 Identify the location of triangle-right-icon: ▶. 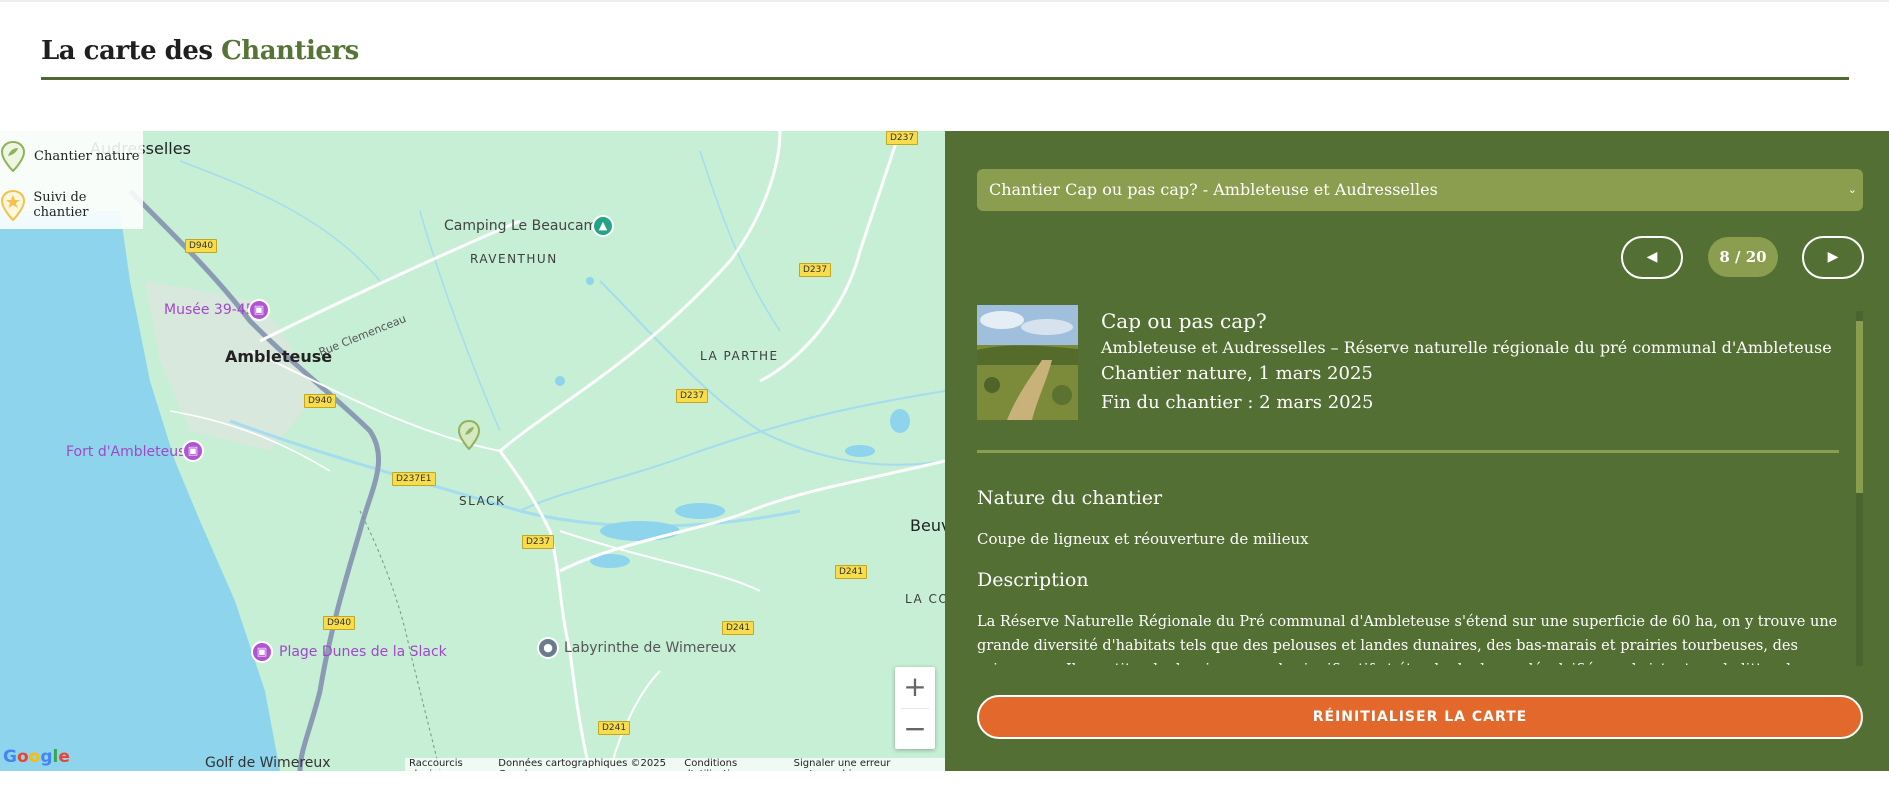
(1833, 257).